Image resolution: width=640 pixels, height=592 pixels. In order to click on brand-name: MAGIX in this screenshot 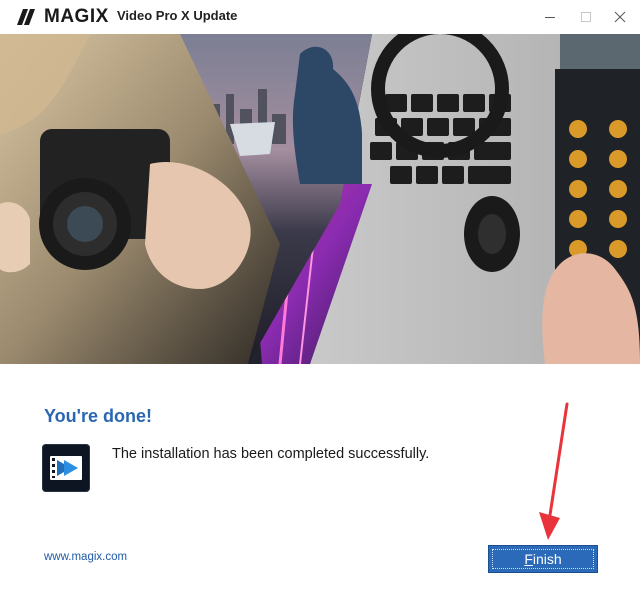, I will do `click(76, 16)`.